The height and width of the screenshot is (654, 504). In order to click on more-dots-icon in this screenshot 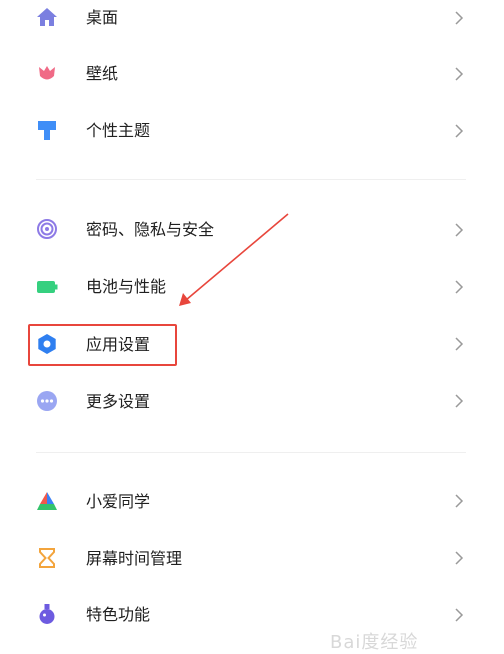, I will do `click(47, 401)`.